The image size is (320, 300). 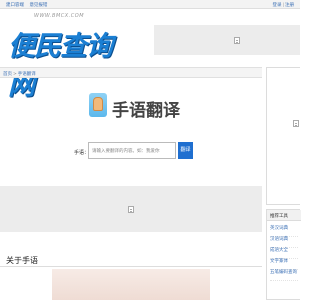 I want to click on hand-sign-icon, so click(x=98, y=105).